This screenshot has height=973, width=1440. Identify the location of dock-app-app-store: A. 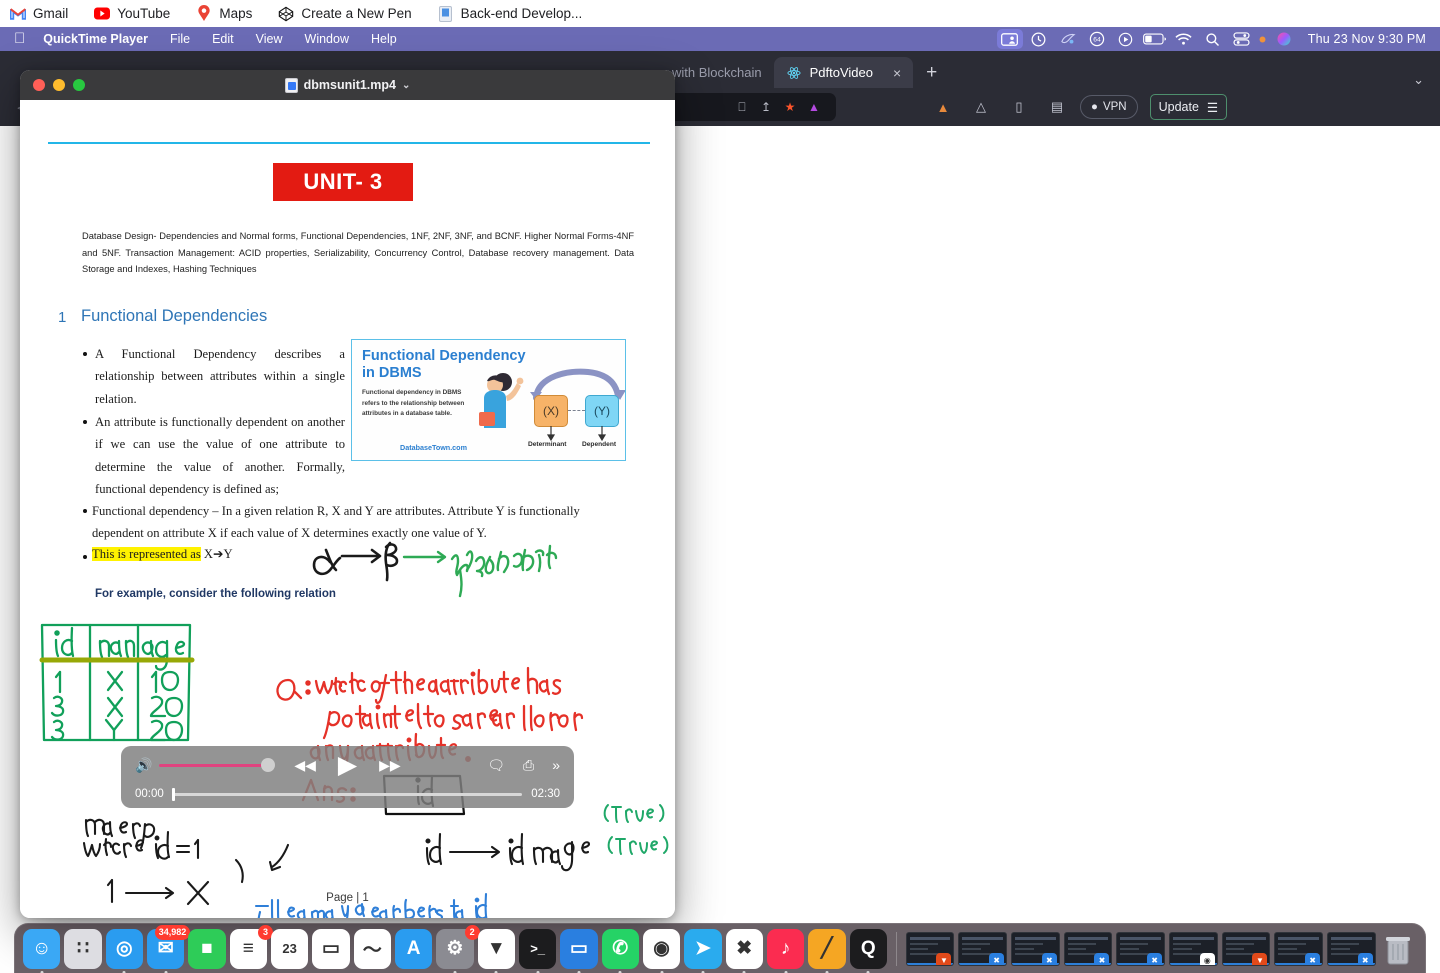
(413, 948).